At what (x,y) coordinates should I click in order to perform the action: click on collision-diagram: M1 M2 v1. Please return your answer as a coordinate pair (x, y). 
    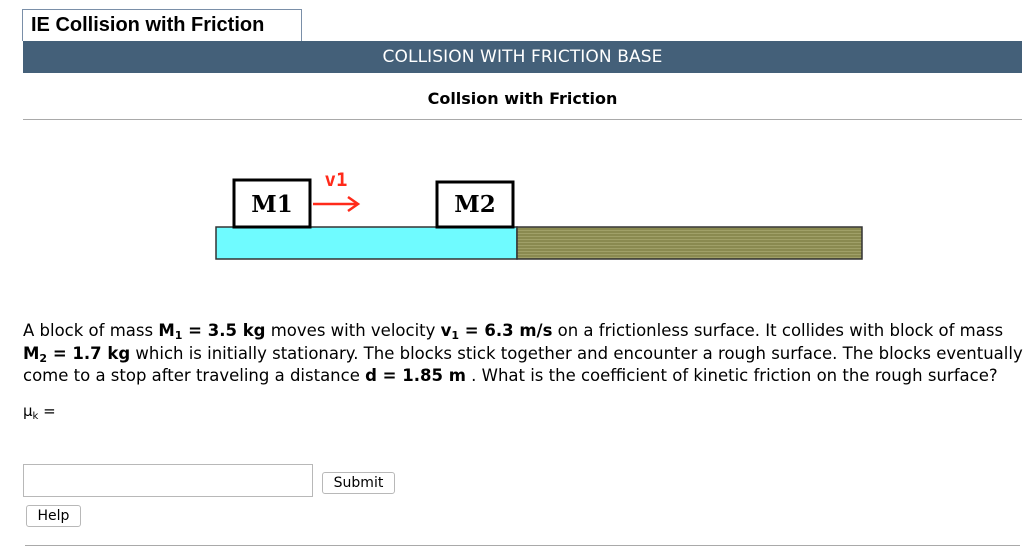
    Looking at the image, I should click on (539, 214).